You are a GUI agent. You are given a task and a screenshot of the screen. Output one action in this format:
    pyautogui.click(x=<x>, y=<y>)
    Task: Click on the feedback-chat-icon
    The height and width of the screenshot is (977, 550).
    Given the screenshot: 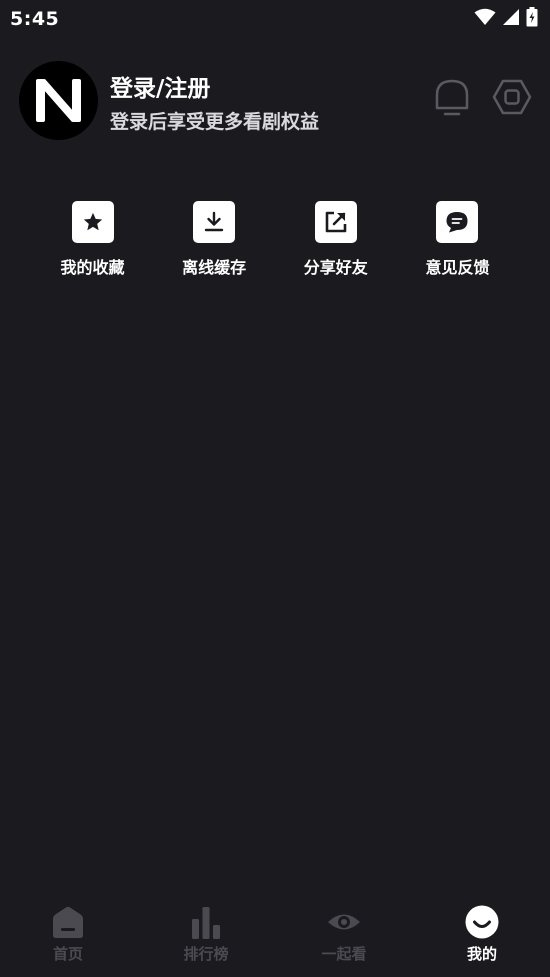 What is the action you would take?
    pyautogui.click(x=457, y=222)
    